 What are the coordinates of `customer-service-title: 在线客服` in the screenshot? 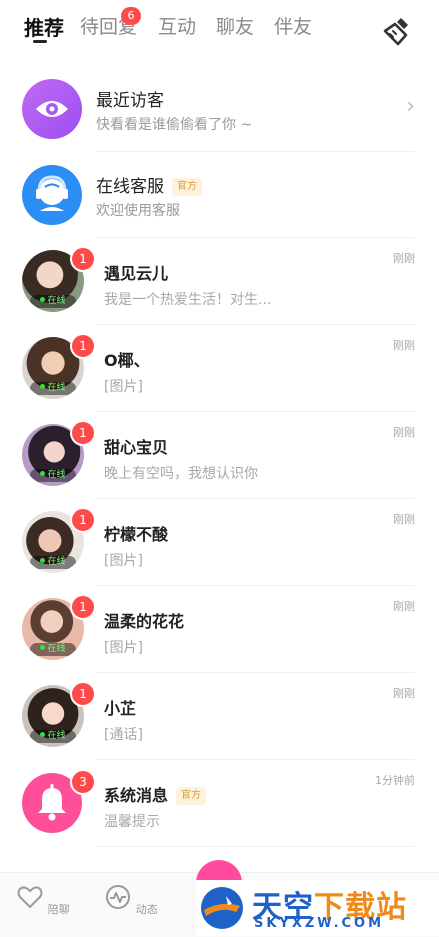 It's located at (130, 187).